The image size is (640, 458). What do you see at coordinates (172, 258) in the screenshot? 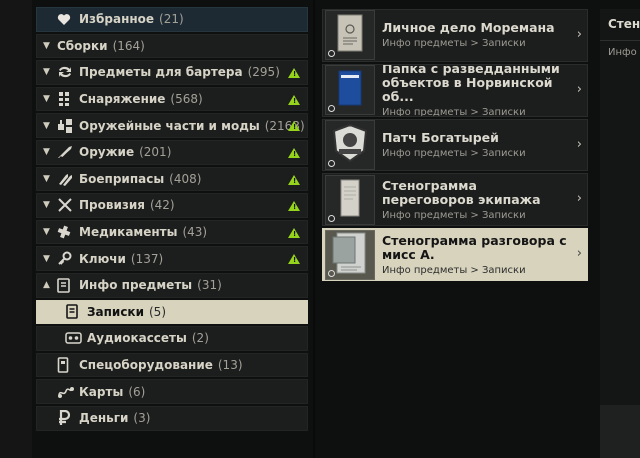
I see `category-9: ▼ Ключи (137)!` at bounding box center [172, 258].